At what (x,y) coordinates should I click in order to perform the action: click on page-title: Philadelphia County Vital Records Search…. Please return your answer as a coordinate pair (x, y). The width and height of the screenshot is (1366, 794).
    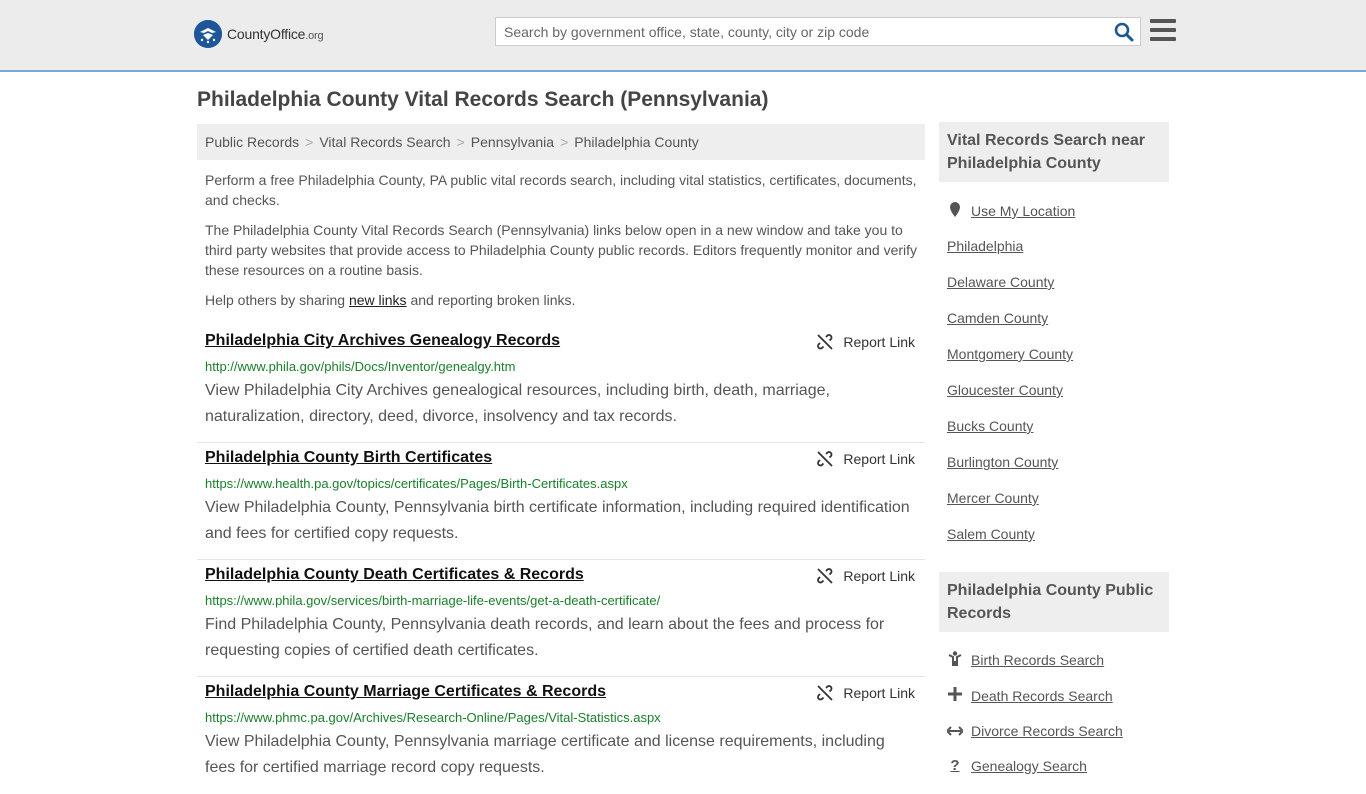
    Looking at the image, I should click on (483, 99).